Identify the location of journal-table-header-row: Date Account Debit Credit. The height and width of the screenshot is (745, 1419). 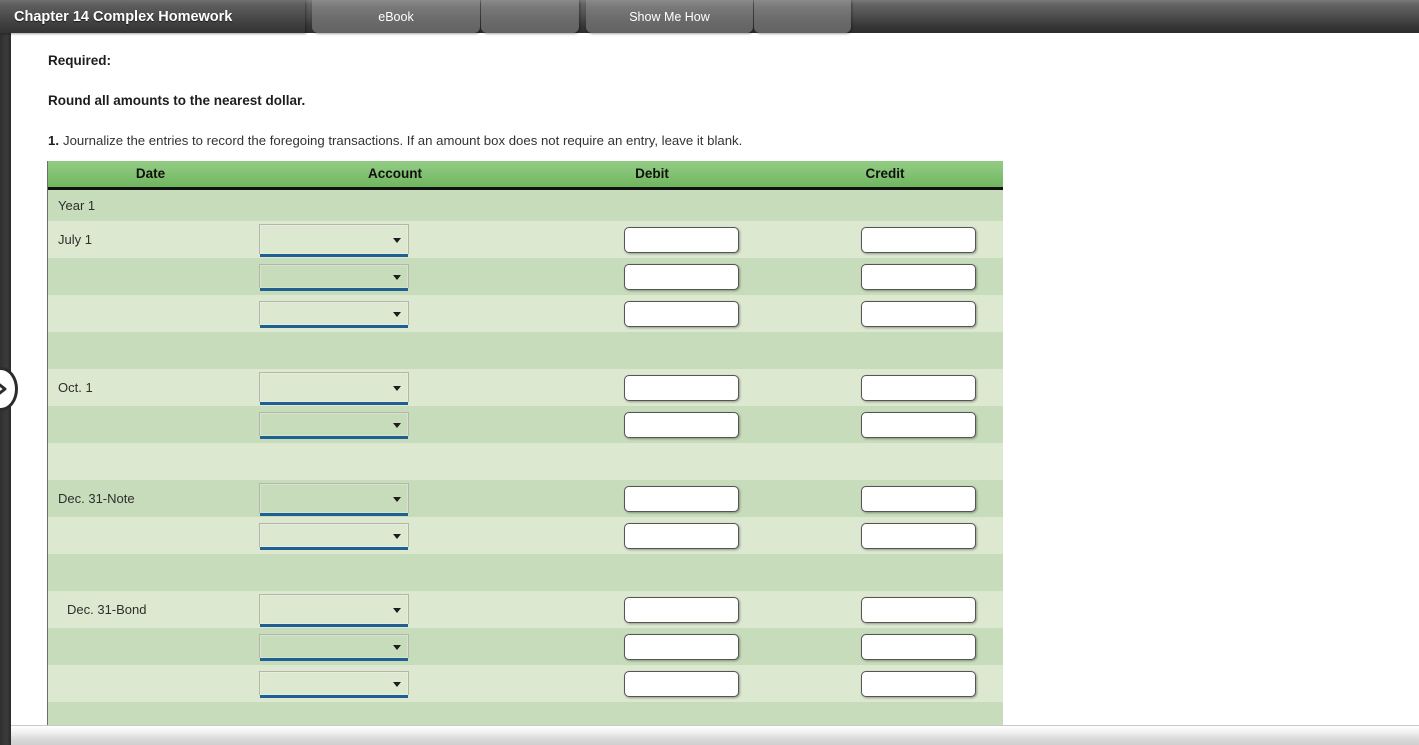
(525, 175).